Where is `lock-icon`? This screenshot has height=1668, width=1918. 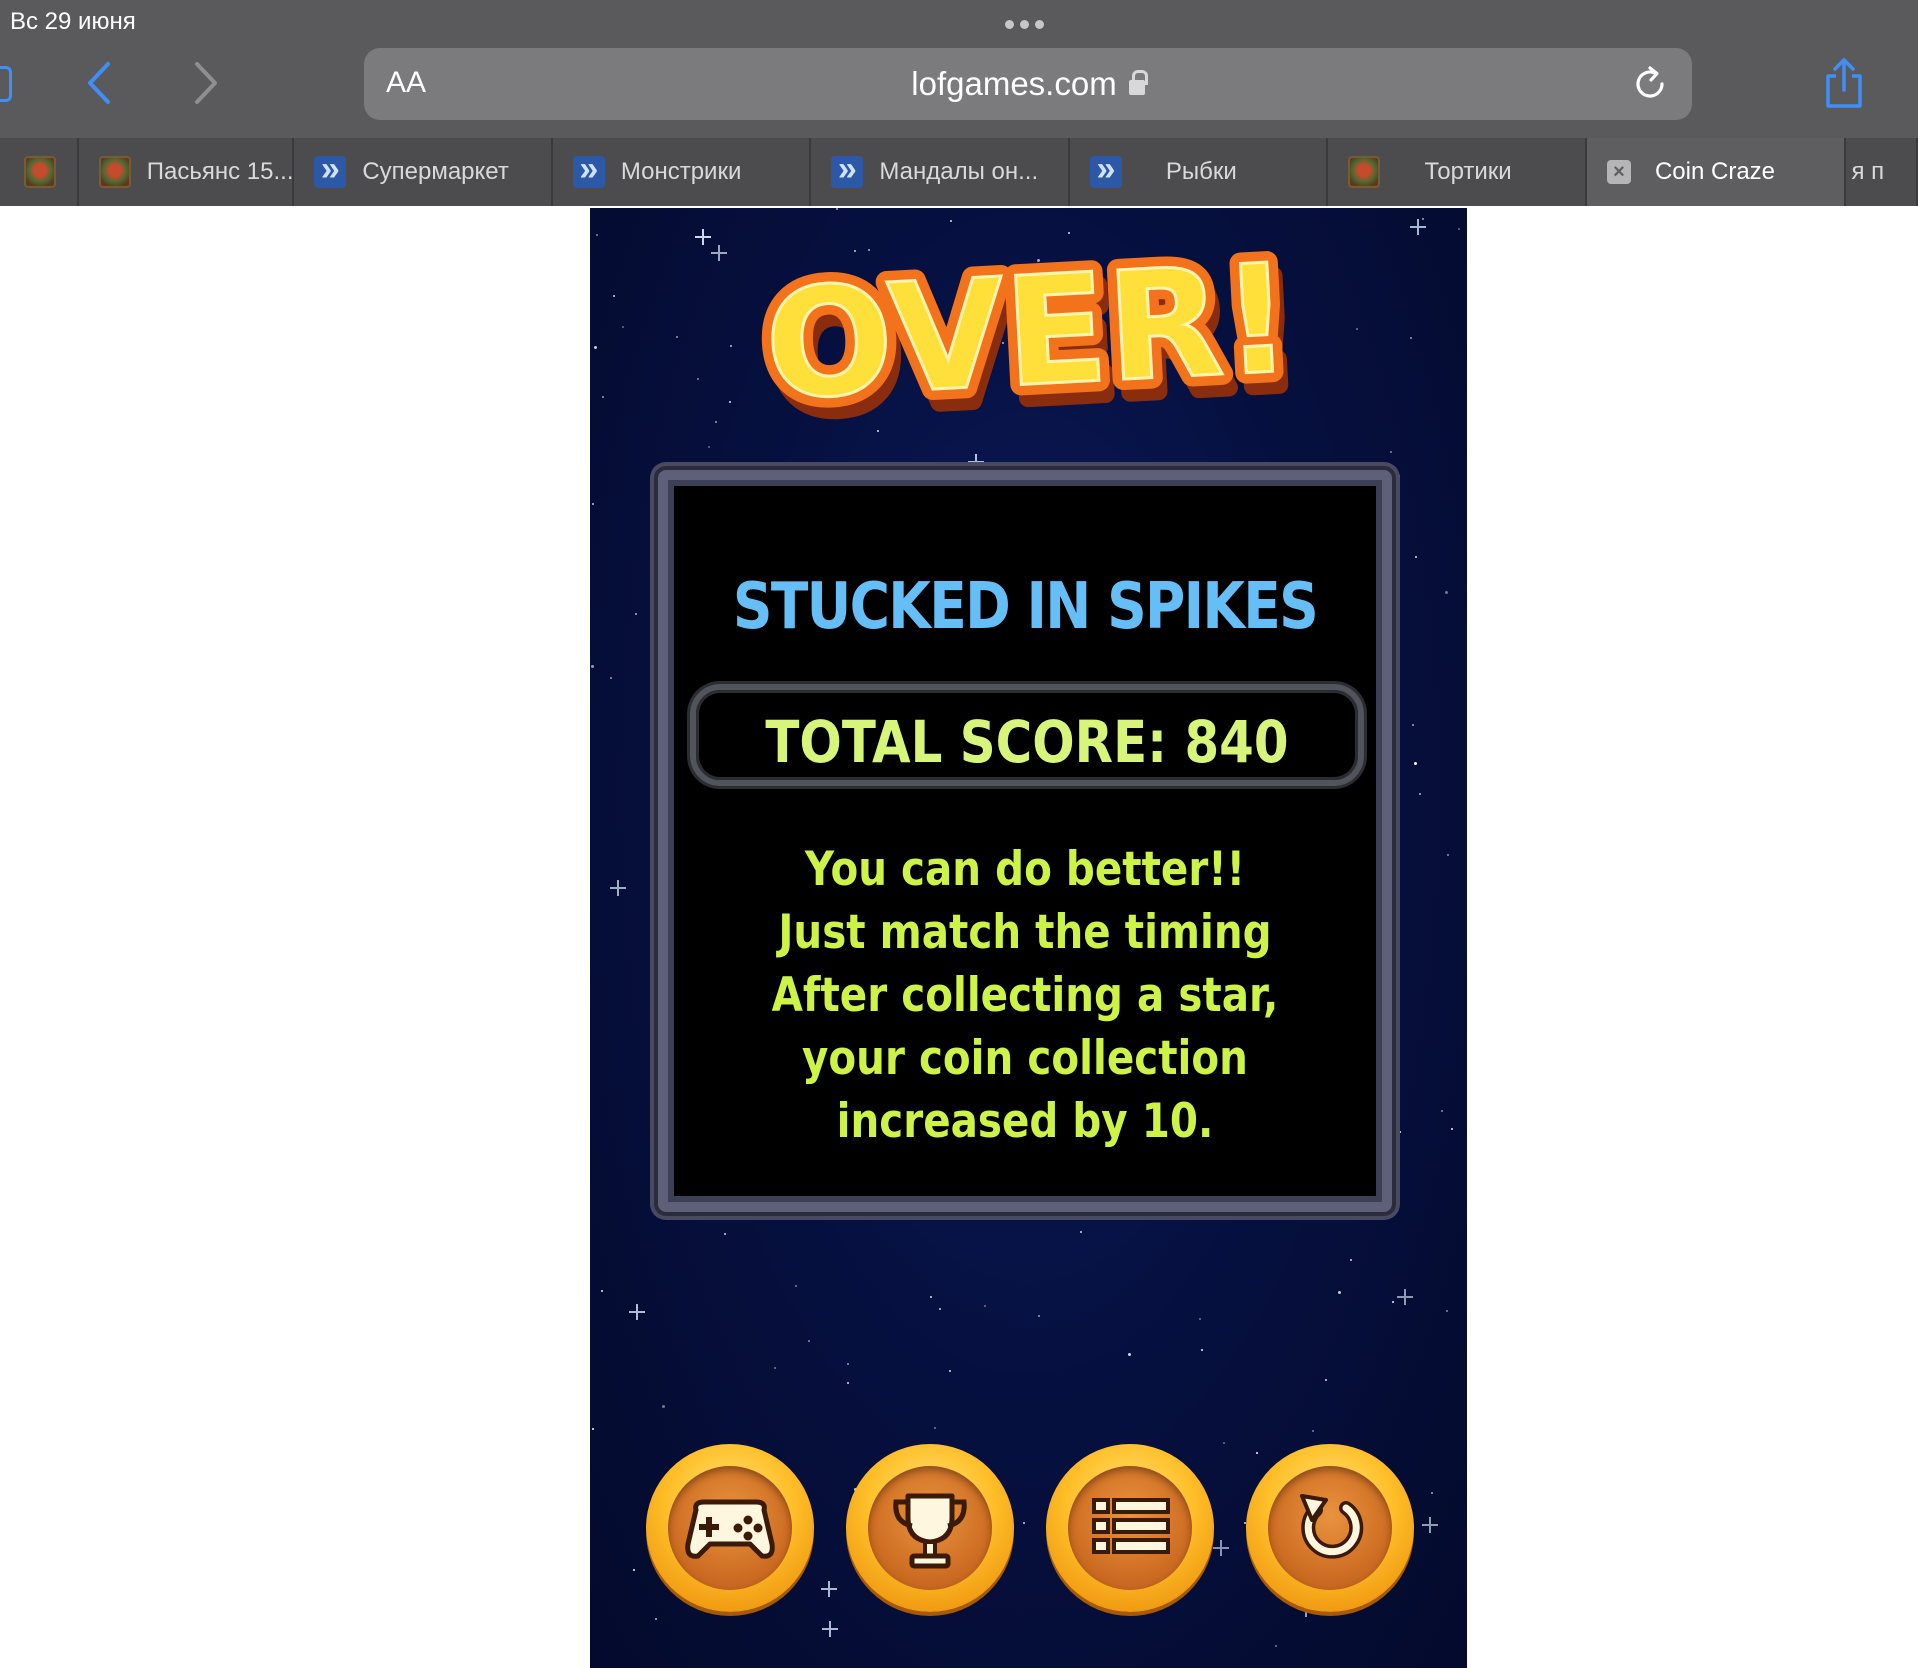
lock-icon is located at coordinates (1138, 82).